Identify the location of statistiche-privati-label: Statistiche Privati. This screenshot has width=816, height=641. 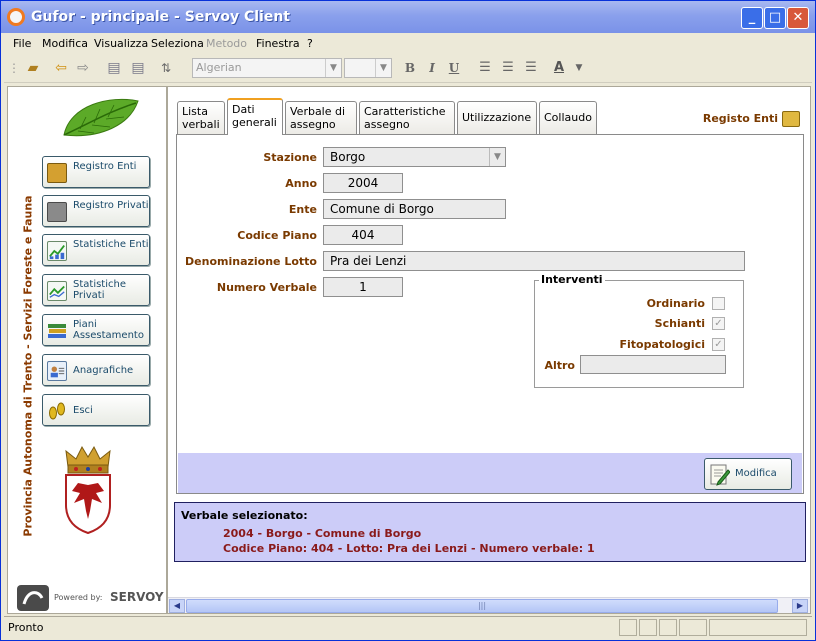
(99, 290).